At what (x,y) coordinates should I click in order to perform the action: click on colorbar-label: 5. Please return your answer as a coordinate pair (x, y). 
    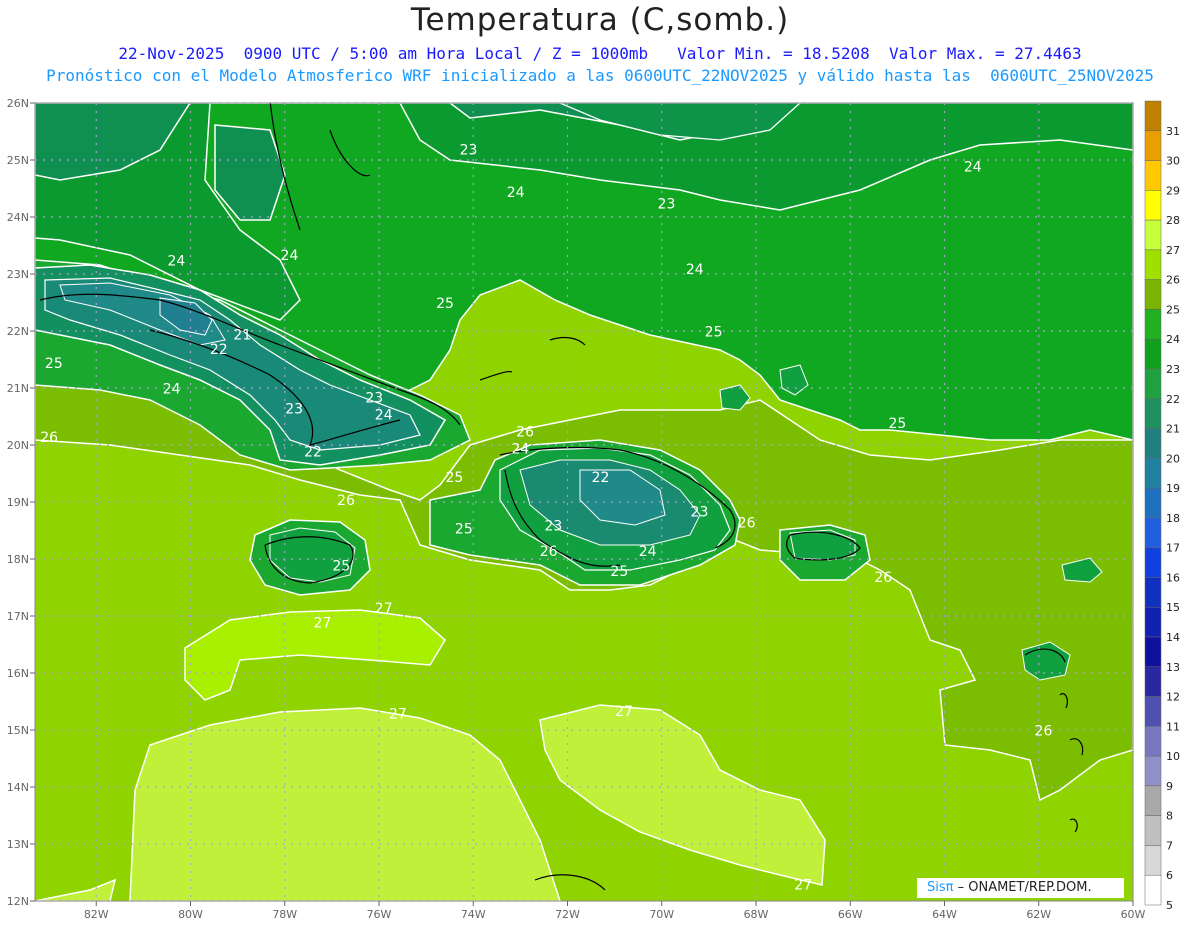
    Looking at the image, I should click on (1169, 905).